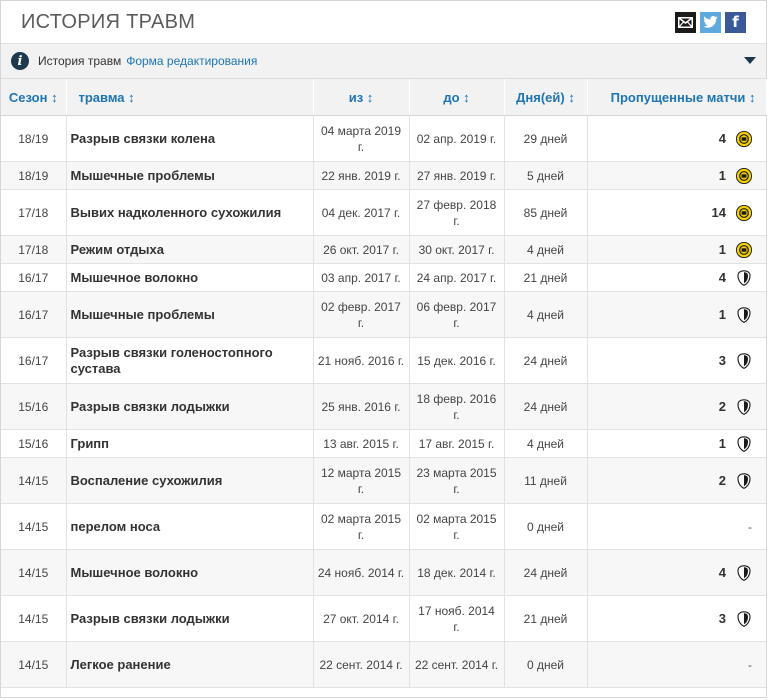 Image resolution: width=769 pixels, height=700 pixels. Describe the element at coordinates (546, 138) in the screenshot. I see `cell-days: 29 дней` at that location.